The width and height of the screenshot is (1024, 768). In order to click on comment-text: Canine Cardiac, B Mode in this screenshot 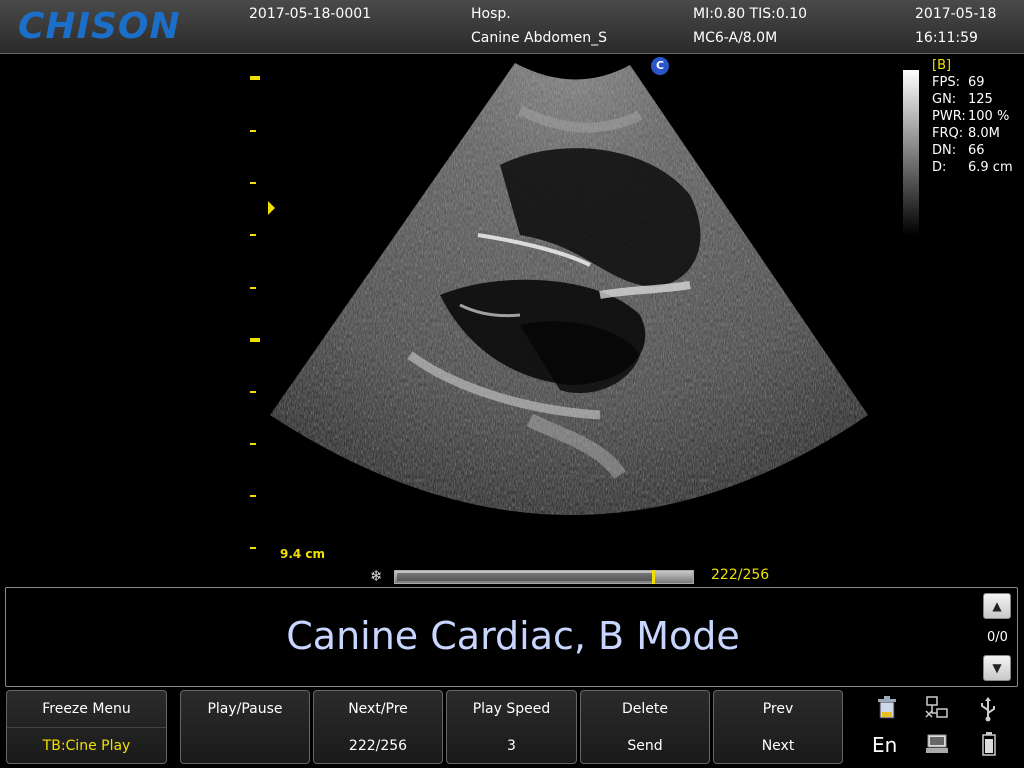, I will do `click(512, 636)`.